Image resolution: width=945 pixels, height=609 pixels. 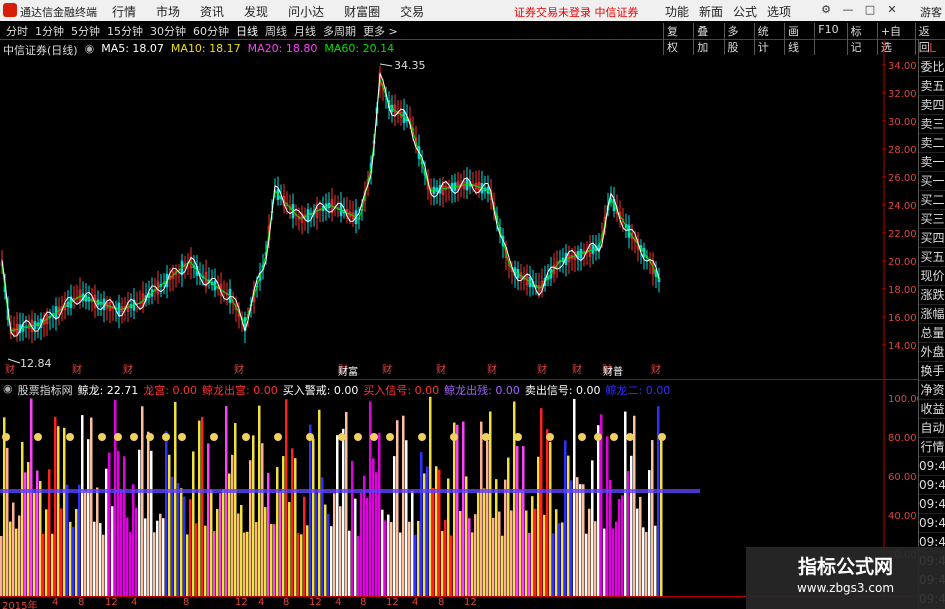 What do you see at coordinates (932, 48) in the screenshot?
I see `side-item-0: L` at bounding box center [932, 48].